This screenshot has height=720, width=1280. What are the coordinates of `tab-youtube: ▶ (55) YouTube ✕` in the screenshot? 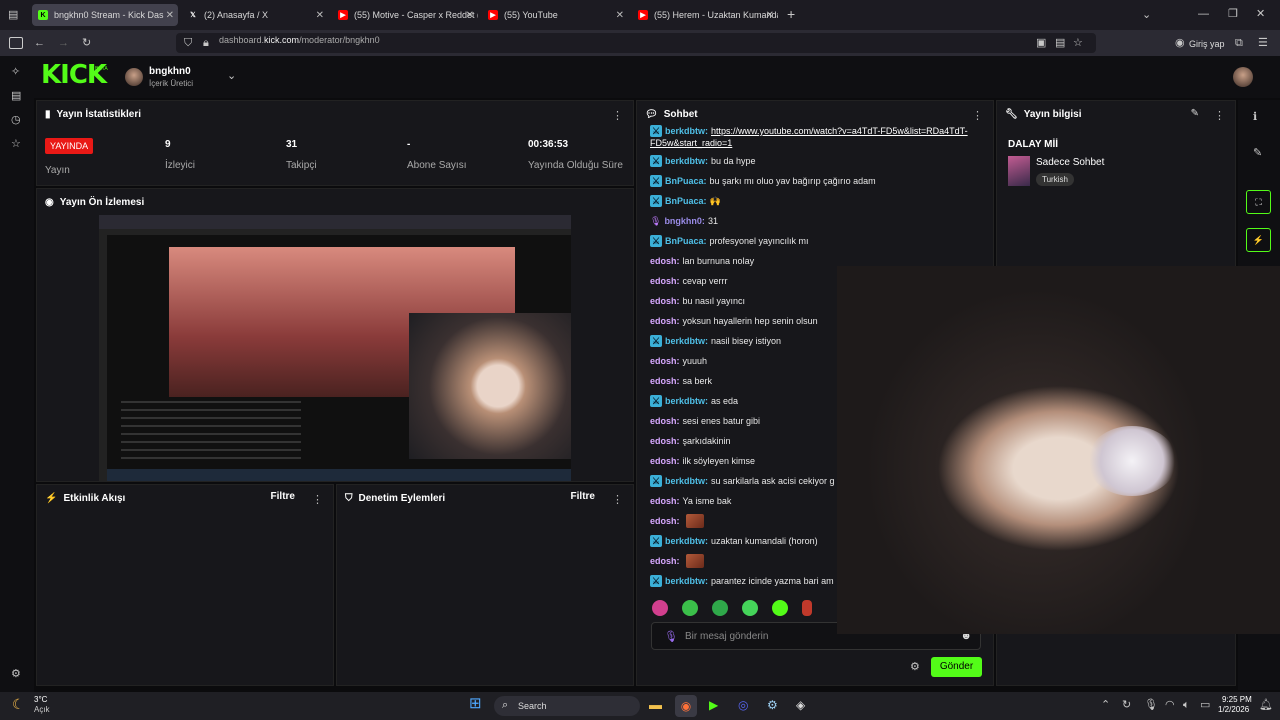 It's located at (555, 15).